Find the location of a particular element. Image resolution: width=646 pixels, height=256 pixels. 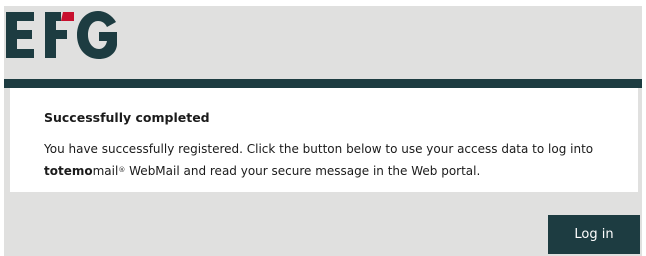

efg-logo is located at coordinates (63, 34).